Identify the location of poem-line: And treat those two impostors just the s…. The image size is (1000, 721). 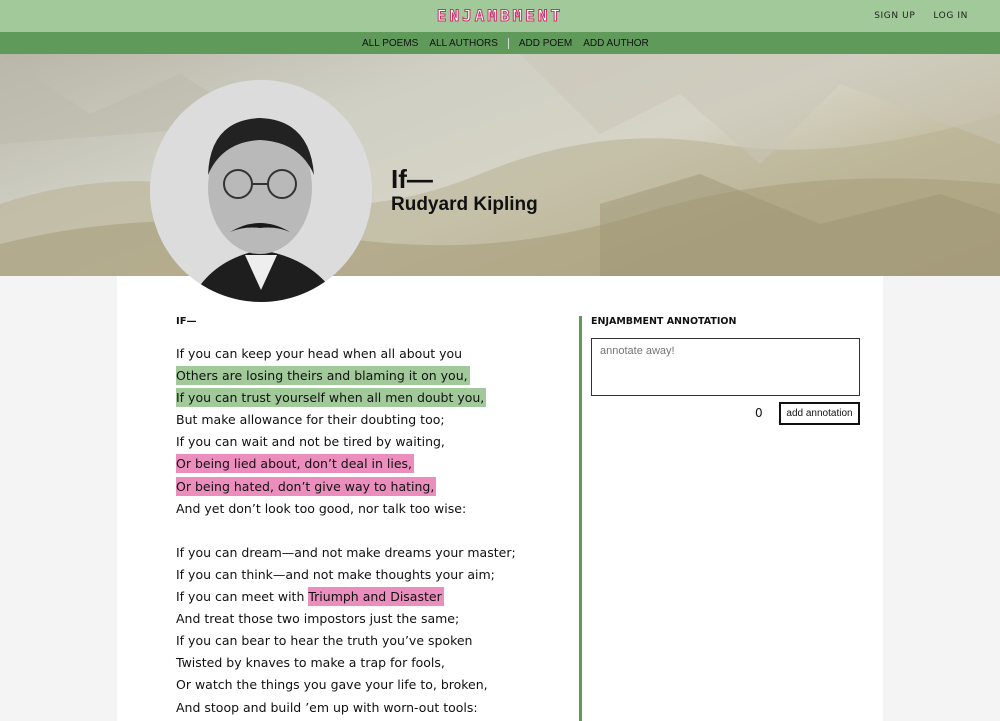
(371, 619).